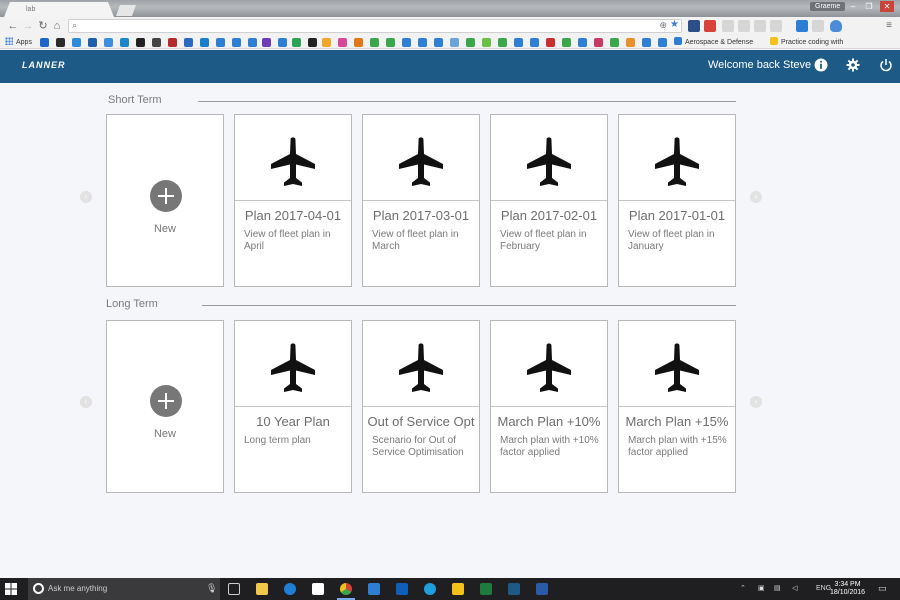 The image size is (900, 600). I want to click on close-icon: ✕, so click(887, 6).